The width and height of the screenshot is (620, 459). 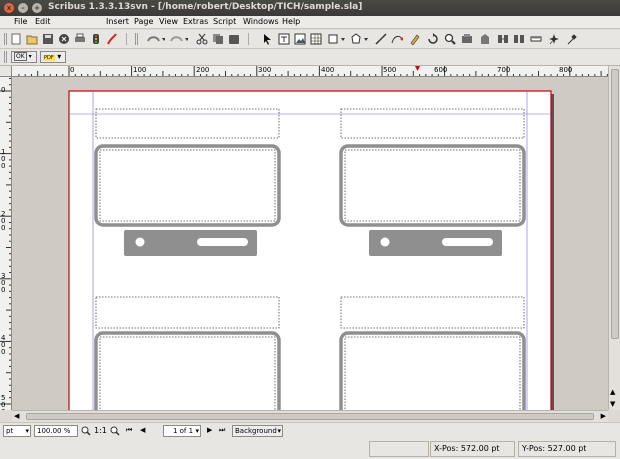 What do you see at coordinates (112, 39) in the screenshot?
I see `export-pdf-icon` at bounding box center [112, 39].